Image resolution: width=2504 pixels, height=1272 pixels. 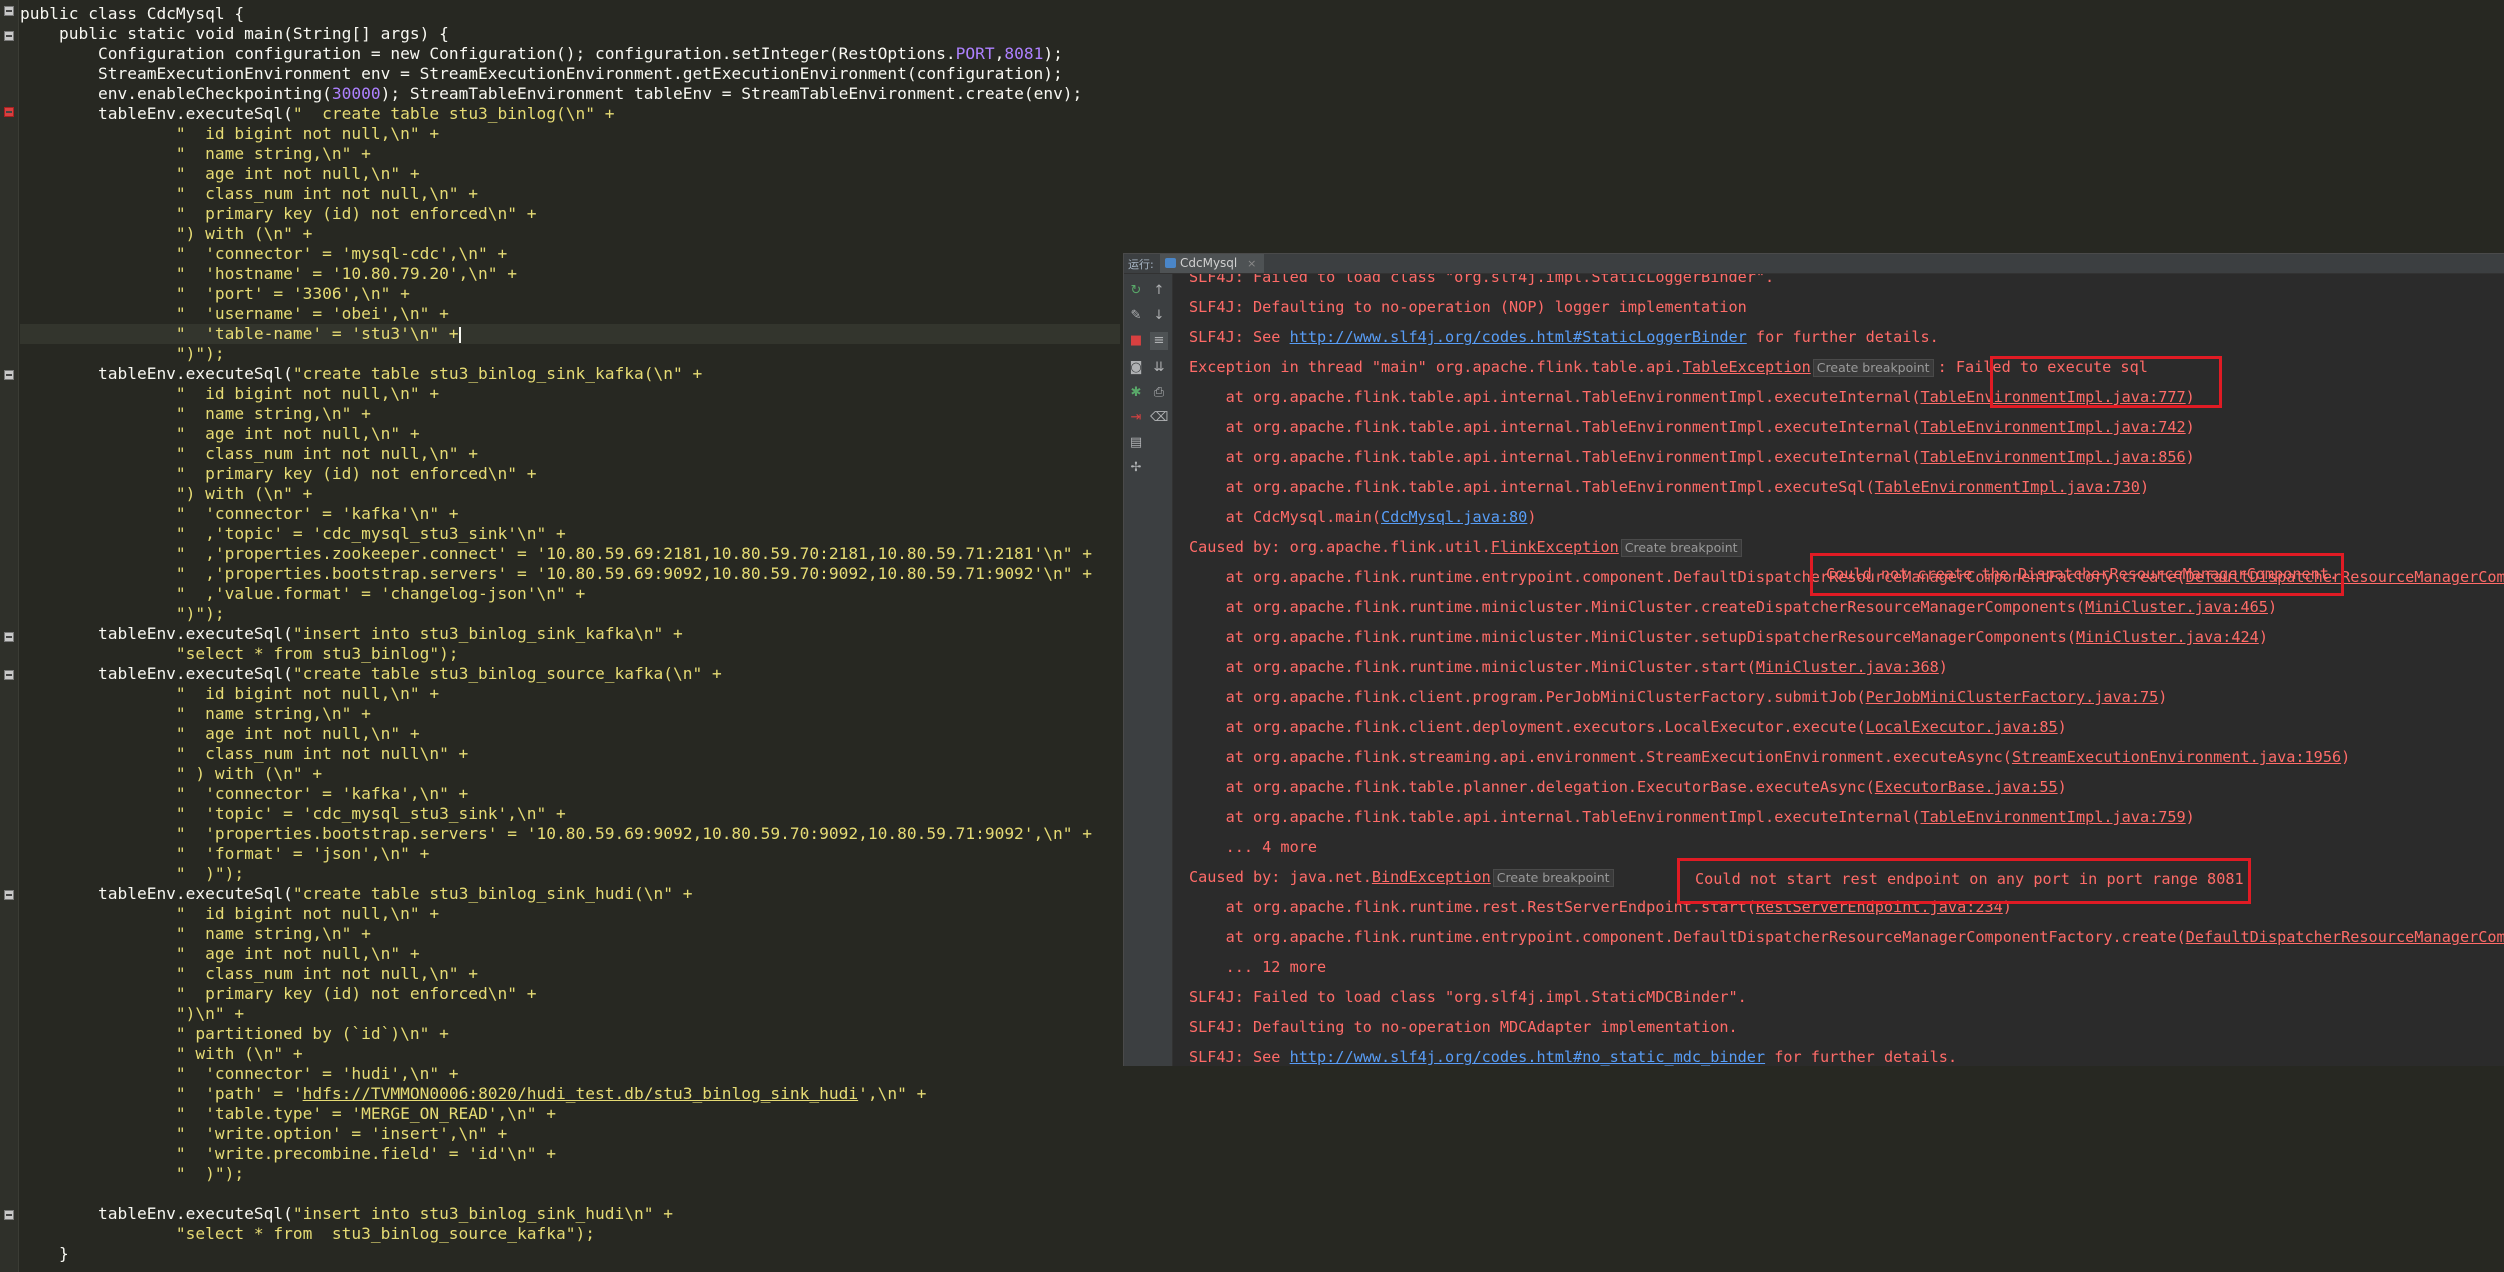 I want to click on exit-icon: ⇥, so click(x=1136, y=418).